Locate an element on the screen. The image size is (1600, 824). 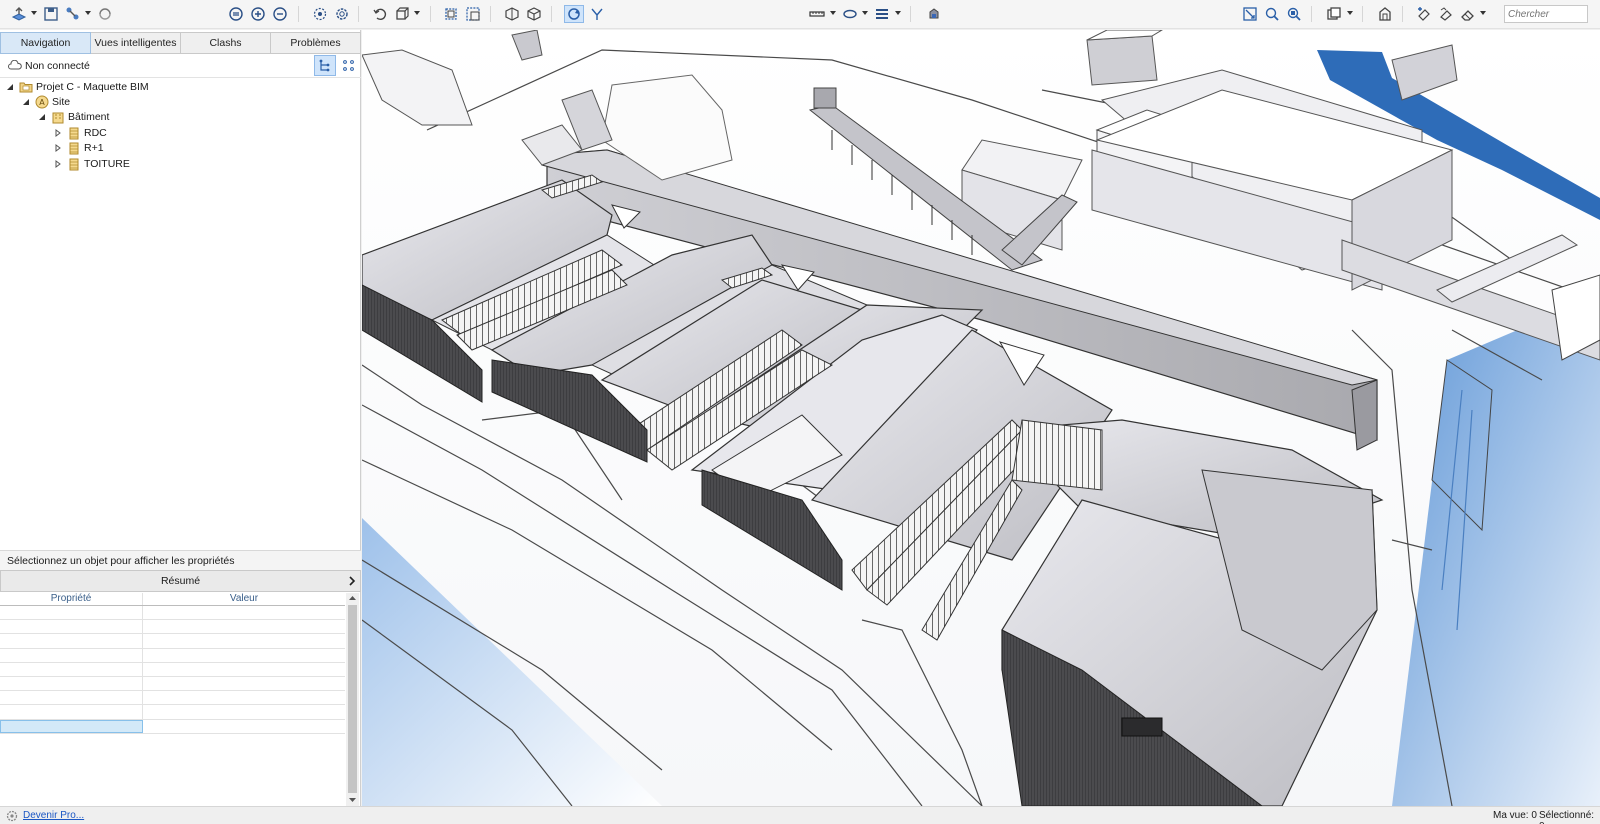
save-icon is located at coordinates (51, 14).